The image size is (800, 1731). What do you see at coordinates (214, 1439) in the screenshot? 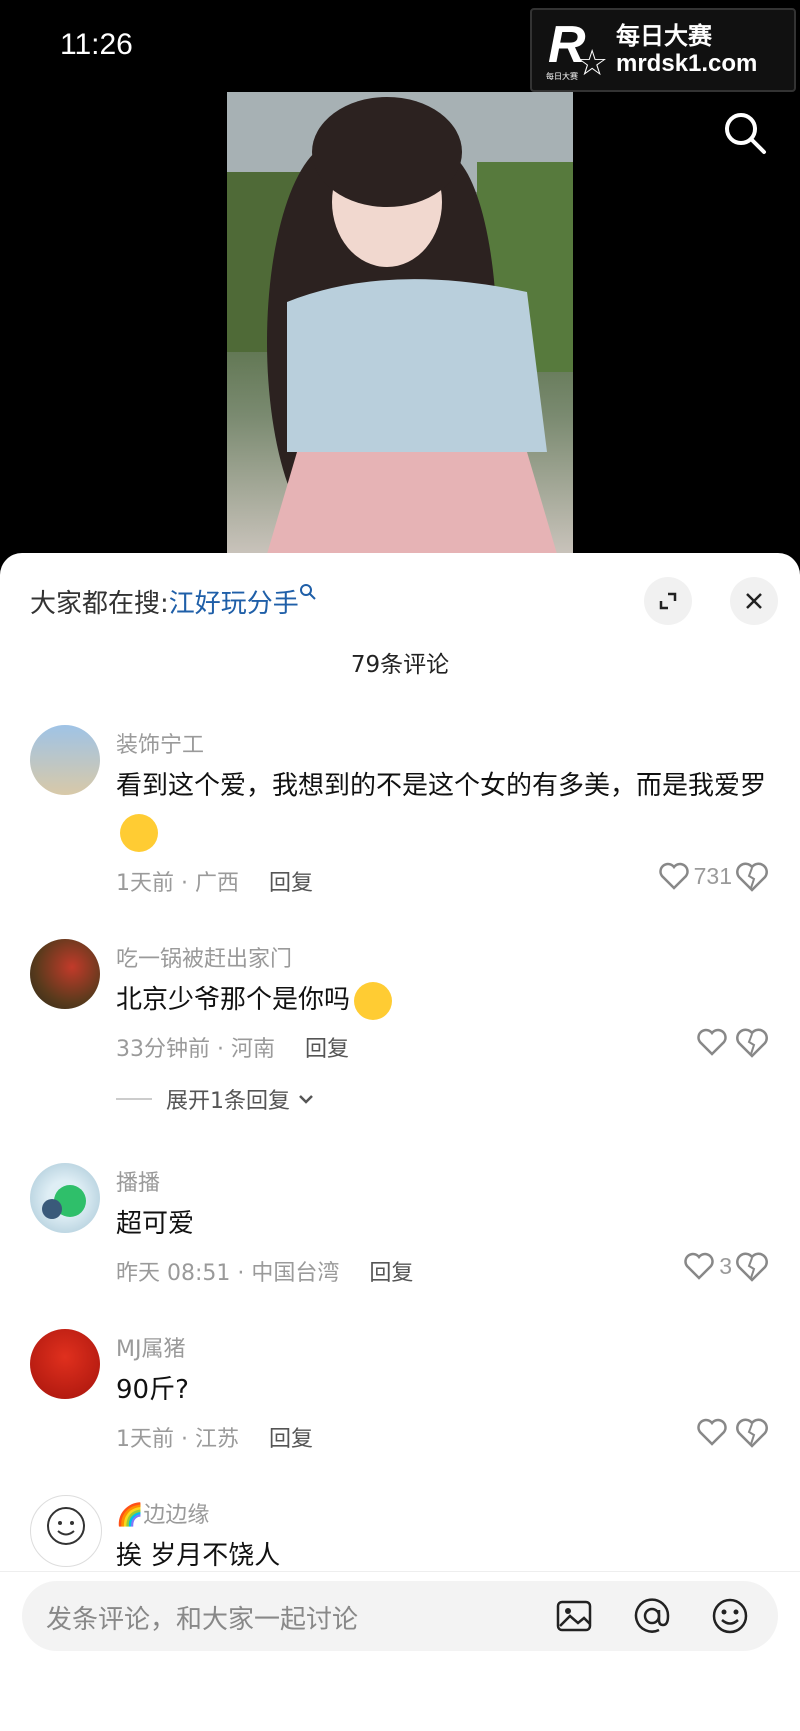
I see `comment-meta: 1天前 · 江苏 回复` at bounding box center [214, 1439].